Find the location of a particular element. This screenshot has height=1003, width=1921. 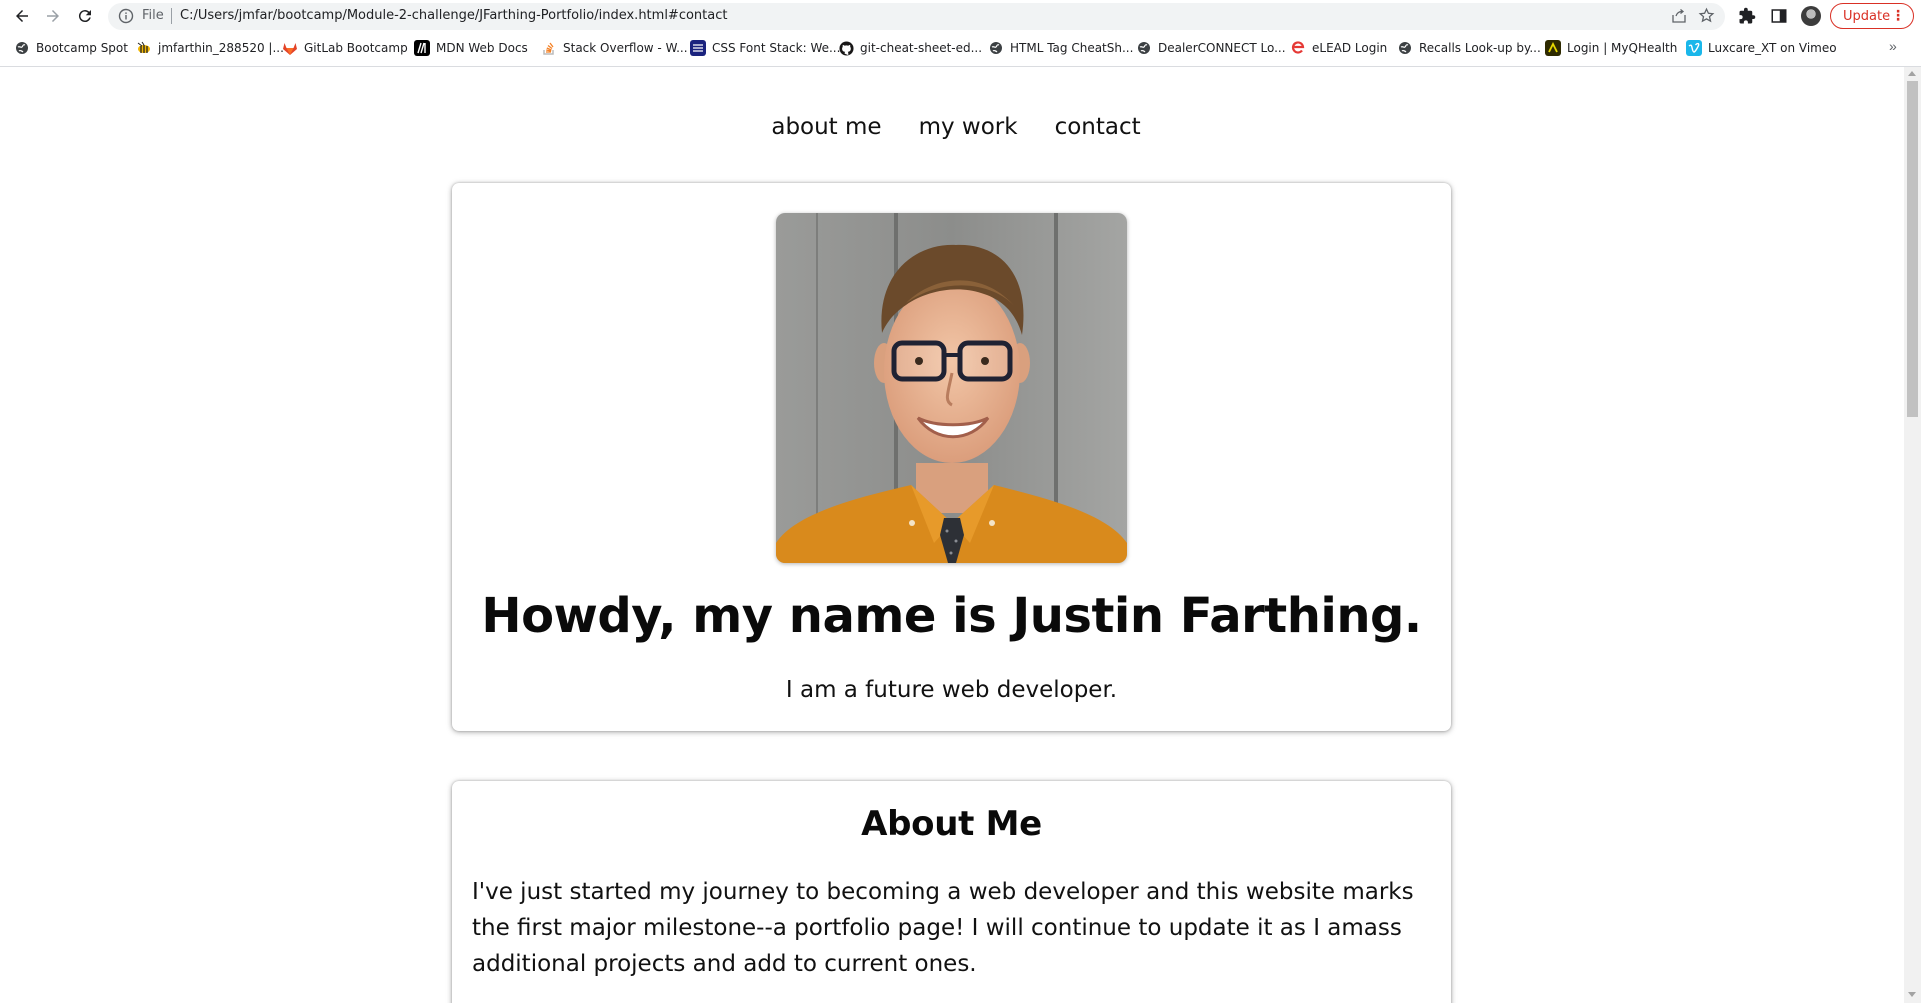

share-icon is located at coordinates (1679, 16).